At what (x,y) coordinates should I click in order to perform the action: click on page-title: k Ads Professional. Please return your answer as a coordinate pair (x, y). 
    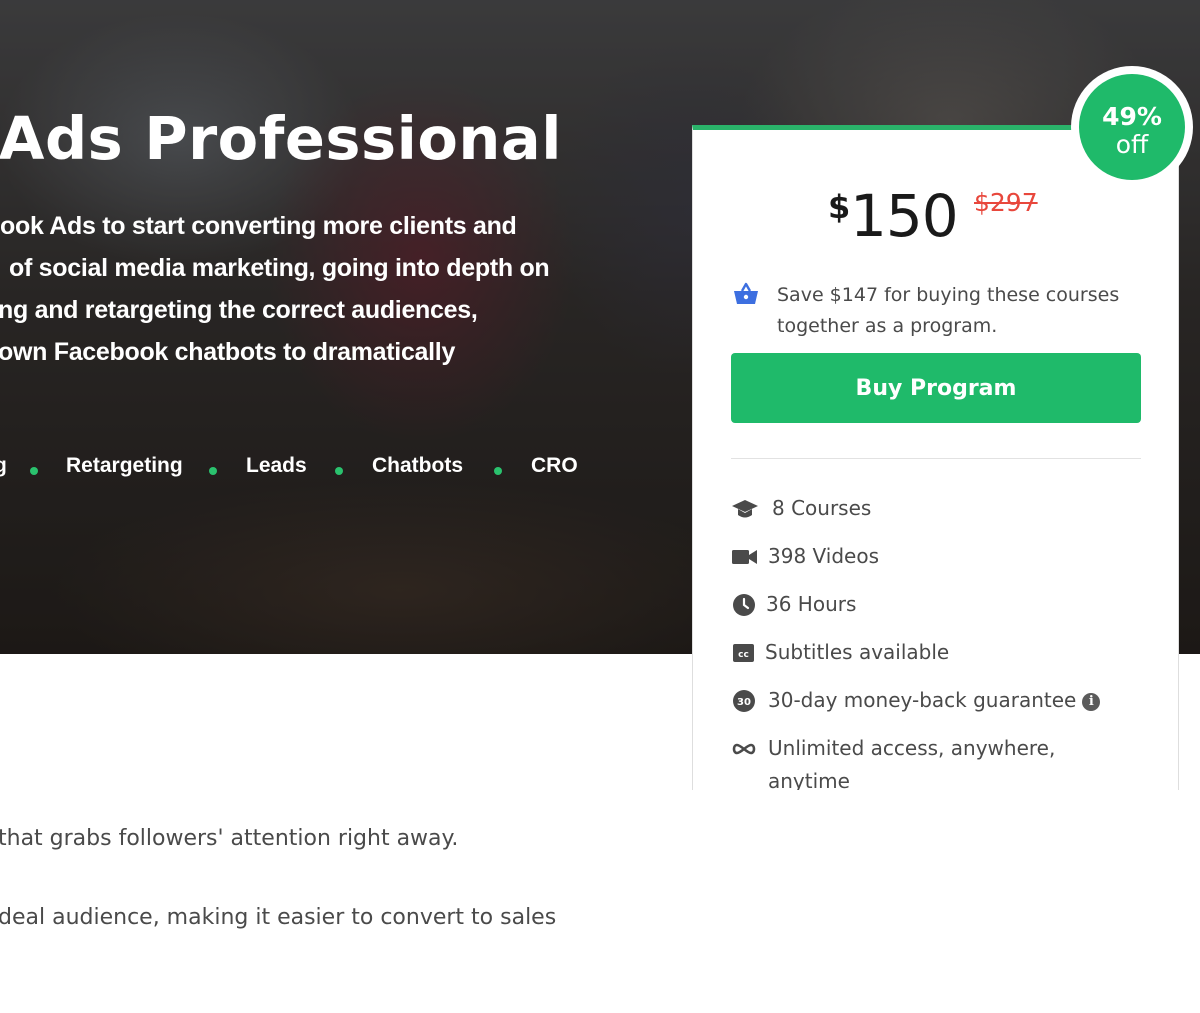
    Looking at the image, I should click on (281, 138).